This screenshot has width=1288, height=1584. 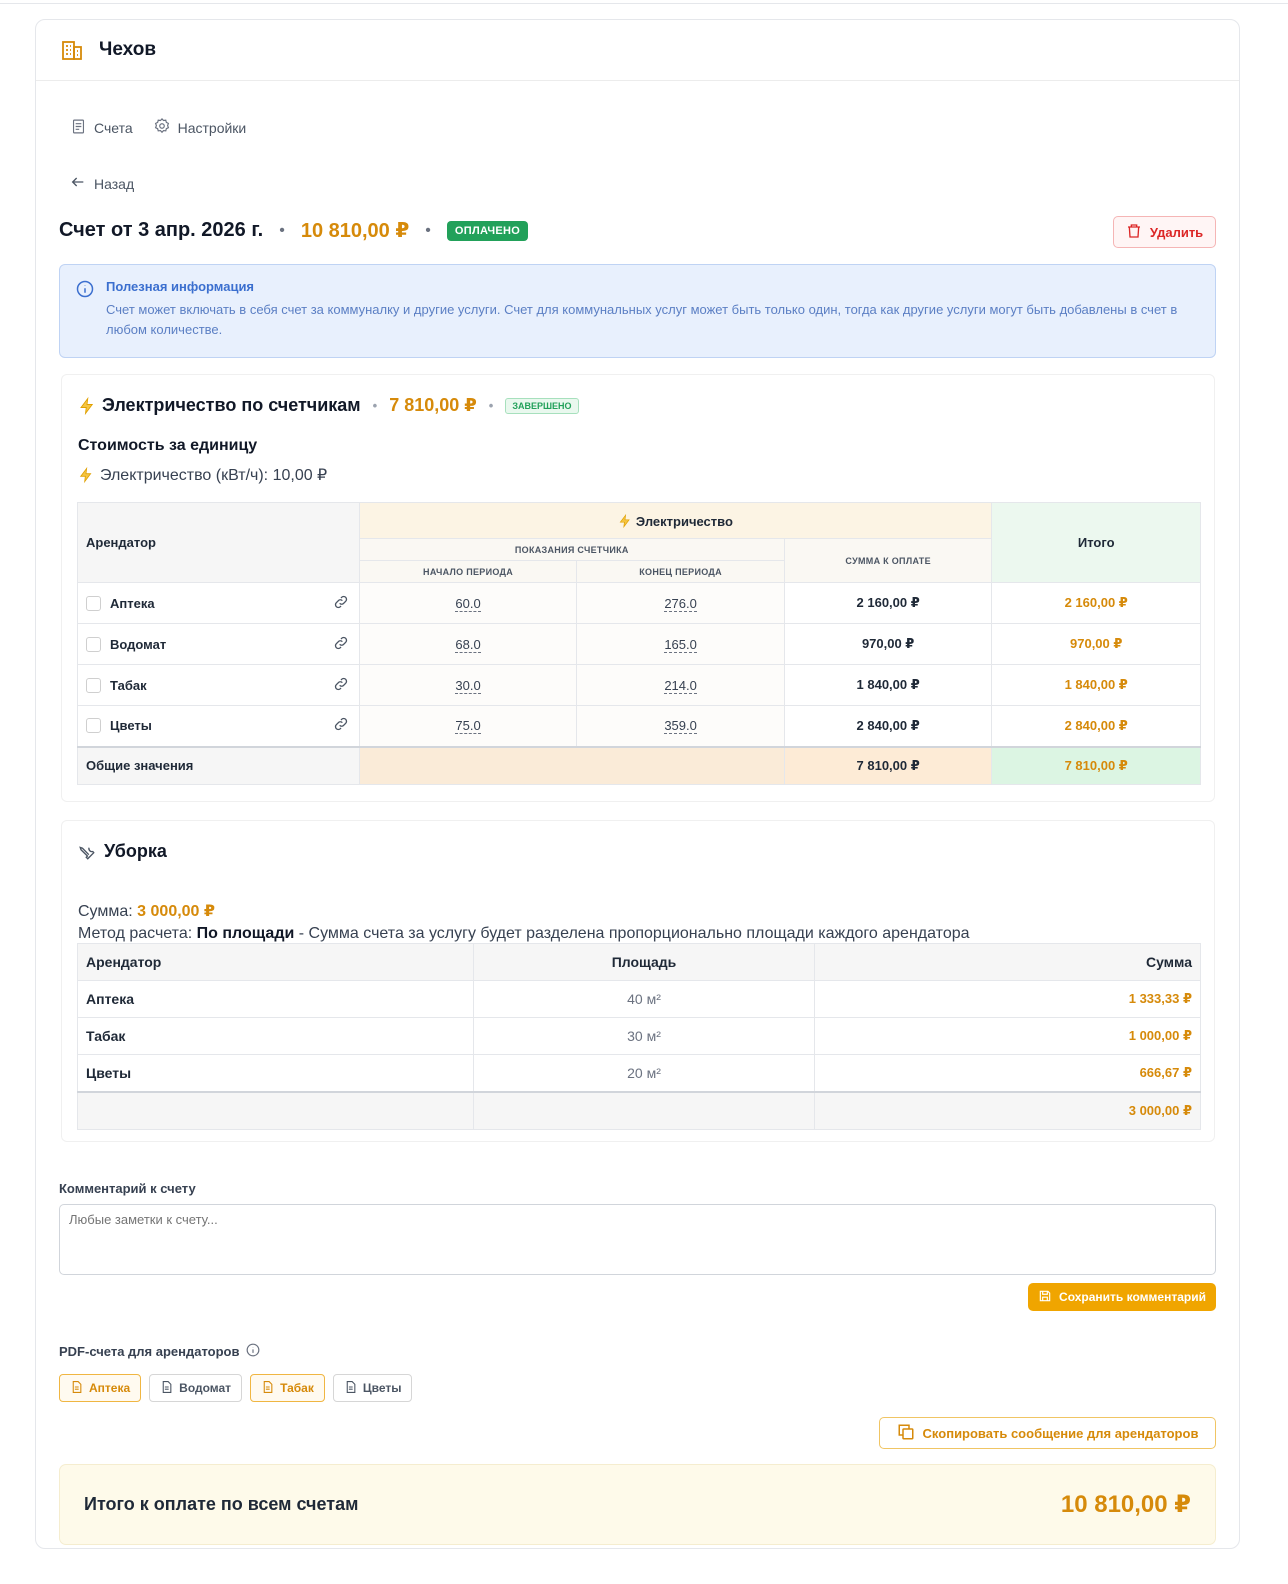 I want to click on col-end: КОНЕЦ ПЕРИОДА, so click(x=680, y=571).